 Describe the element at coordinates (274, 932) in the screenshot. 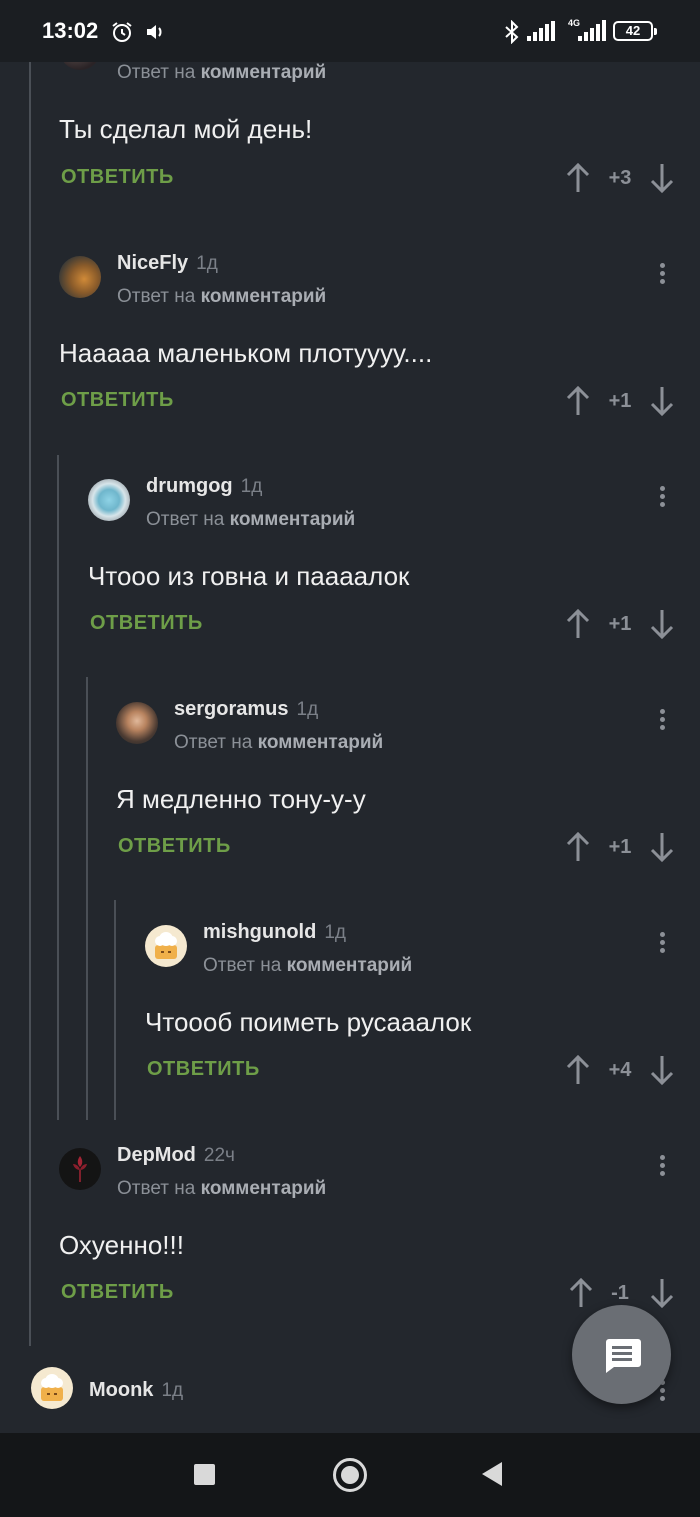

I see `comment-author: mishgunold 1д` at that location.